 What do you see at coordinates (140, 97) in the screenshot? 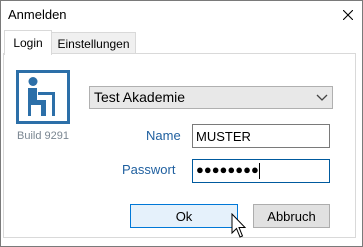
I see `academy-select-value: Test Akademie` at bounding box center [140, 97].